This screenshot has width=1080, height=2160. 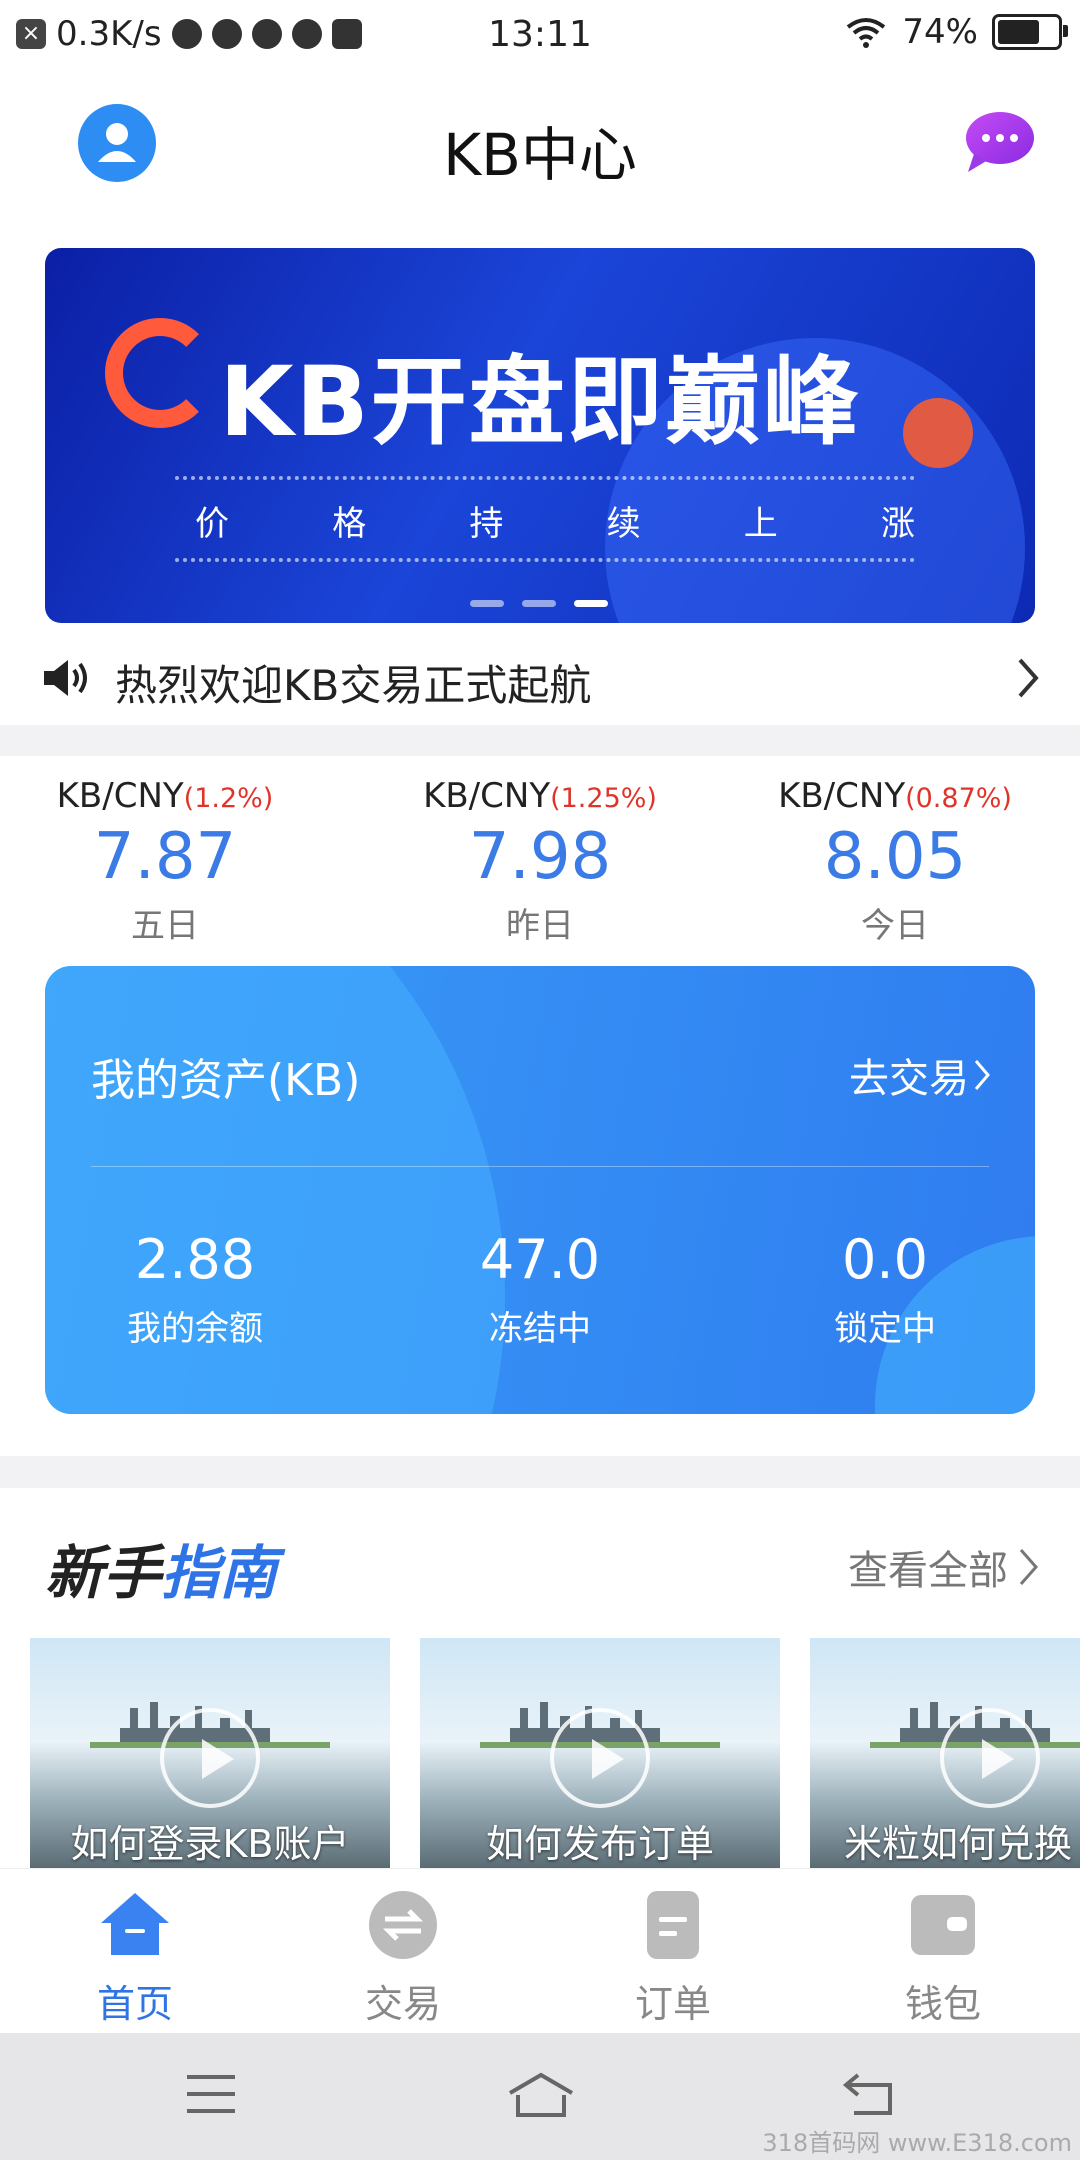 I want to click on video-caption: 如何登录KB账户, so click(x=210, y=1844).